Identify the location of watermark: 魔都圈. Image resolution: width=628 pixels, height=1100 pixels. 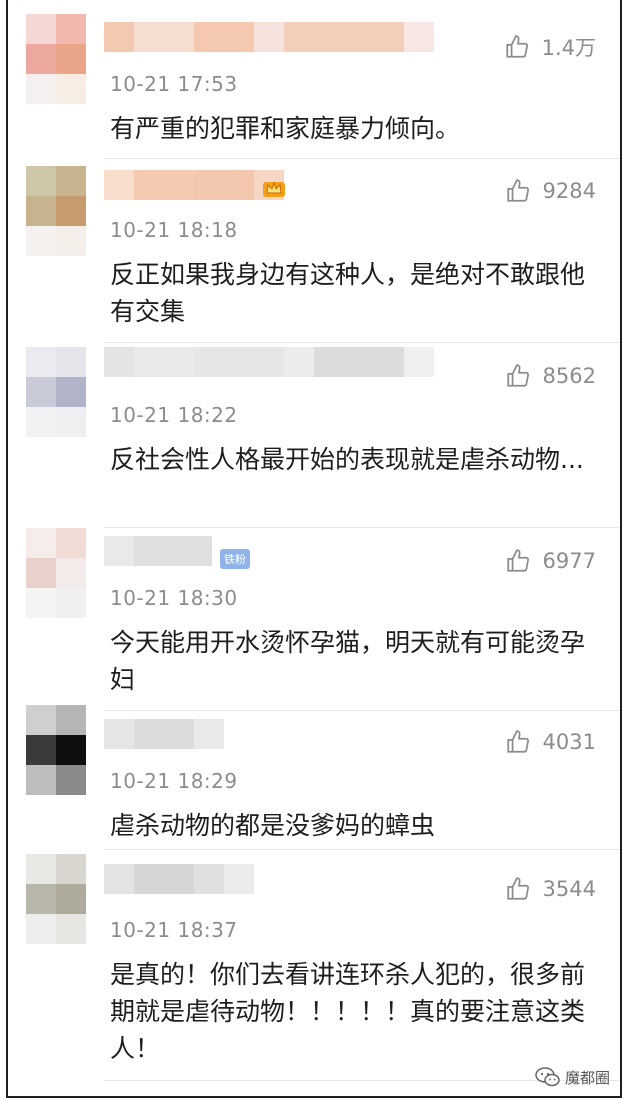
(572, 1077).